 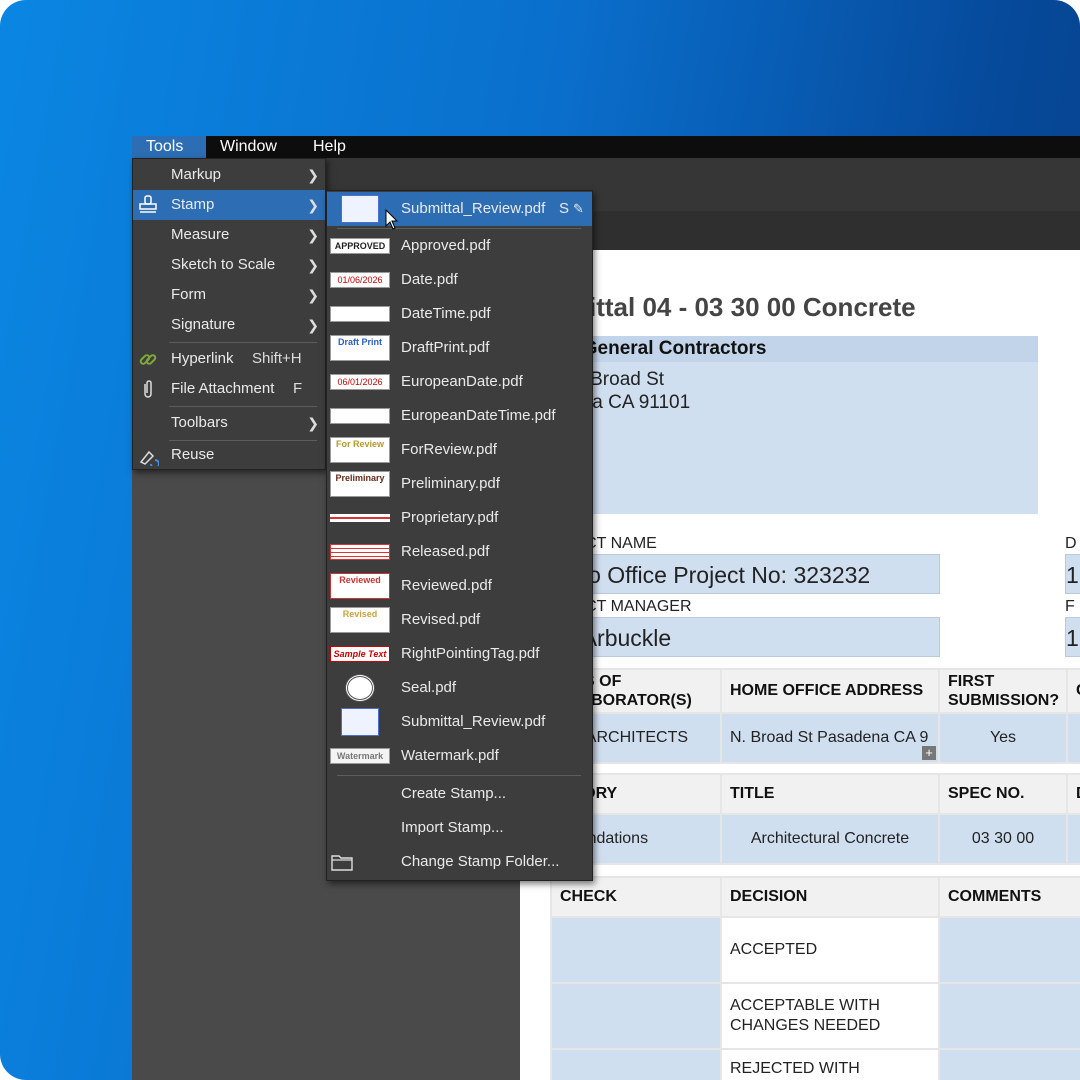 I want to click on menu-item-label: Toolbars, so click(x=199, y=422).